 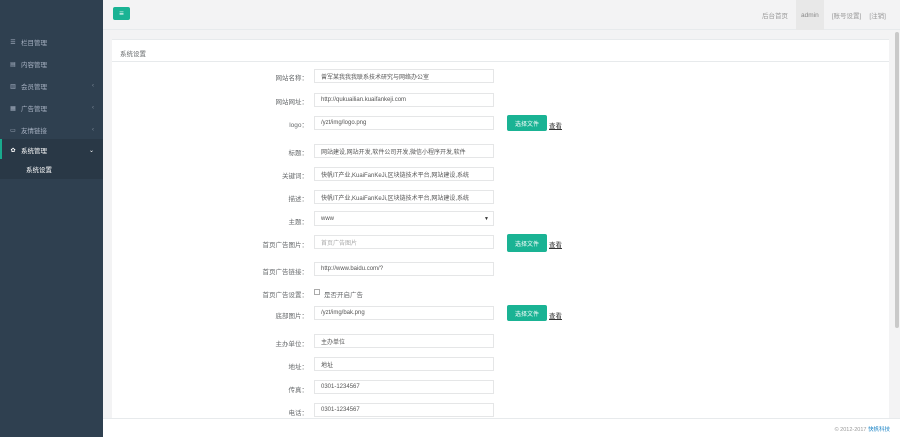 I want to click on picture-icon: ▦, so click(x=13, y=108).